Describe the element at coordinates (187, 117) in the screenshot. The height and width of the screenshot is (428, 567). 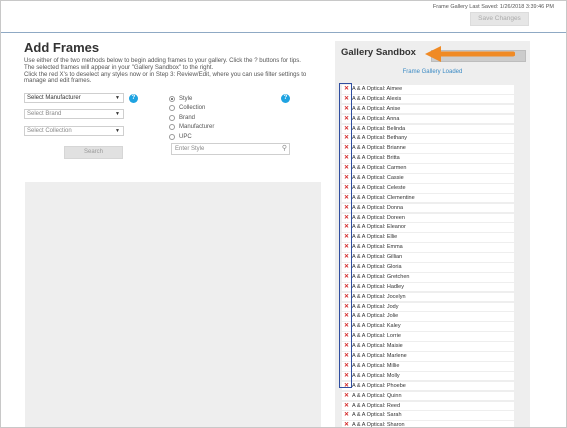
I see `radio-label: Brand` at that location.